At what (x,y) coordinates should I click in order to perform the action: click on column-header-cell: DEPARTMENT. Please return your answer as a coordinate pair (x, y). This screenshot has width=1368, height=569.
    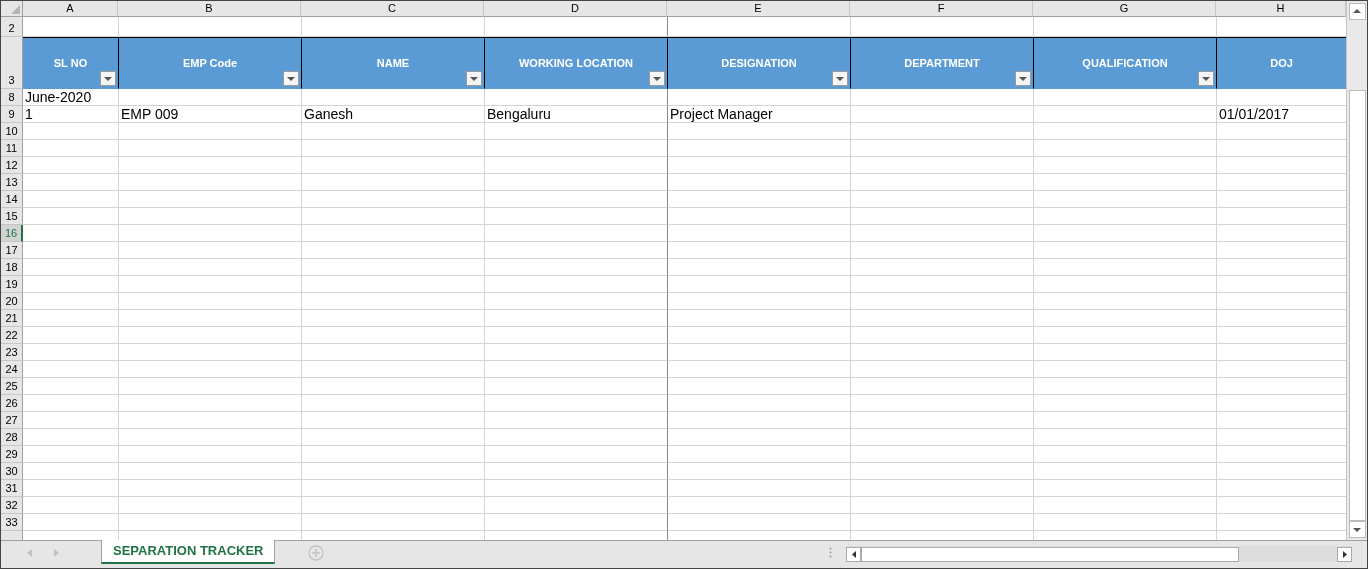
    Looking at the image, I should click on (941, 63).